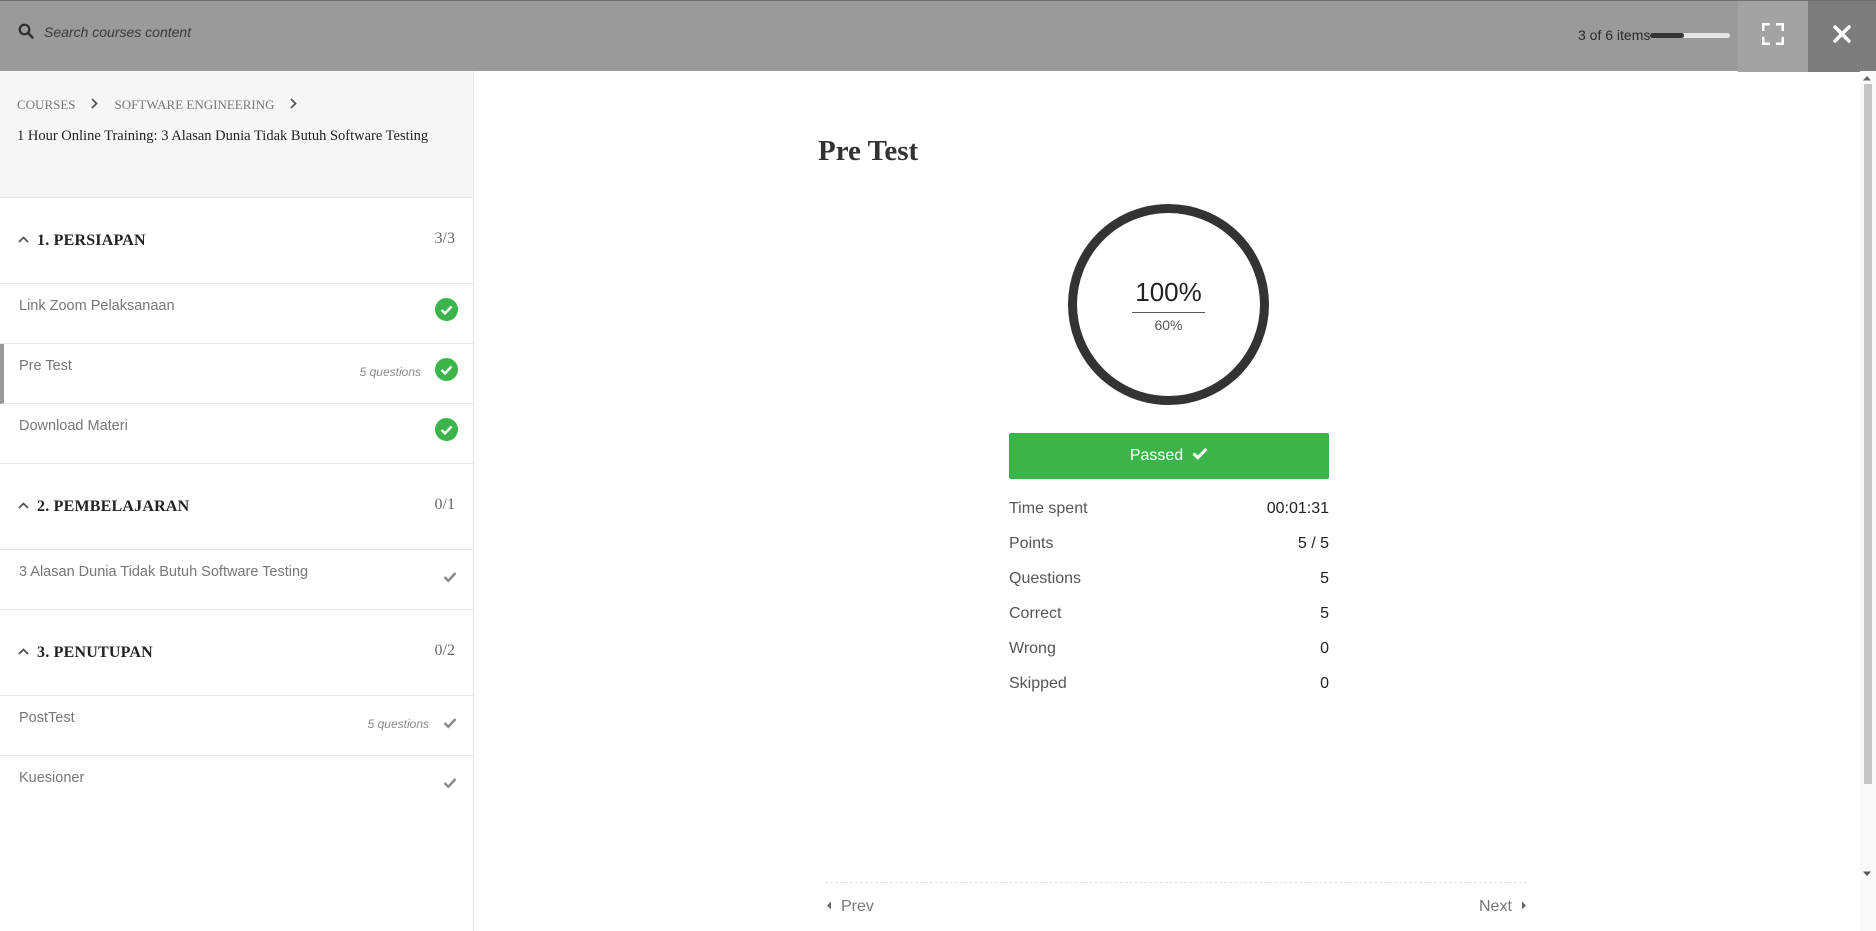  I want to click on section-count: 3/3, so click(444, 238).